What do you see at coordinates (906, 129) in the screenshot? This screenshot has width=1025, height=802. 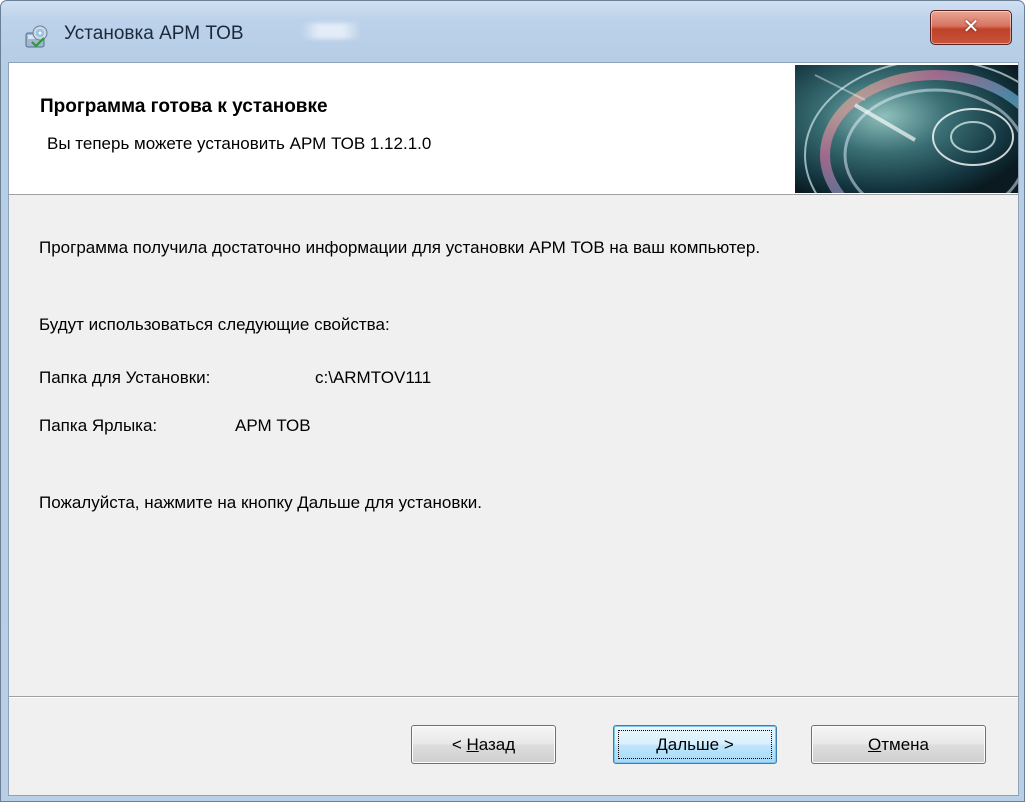 I see `cd-disc-banner` at bounding box center [906, 129].